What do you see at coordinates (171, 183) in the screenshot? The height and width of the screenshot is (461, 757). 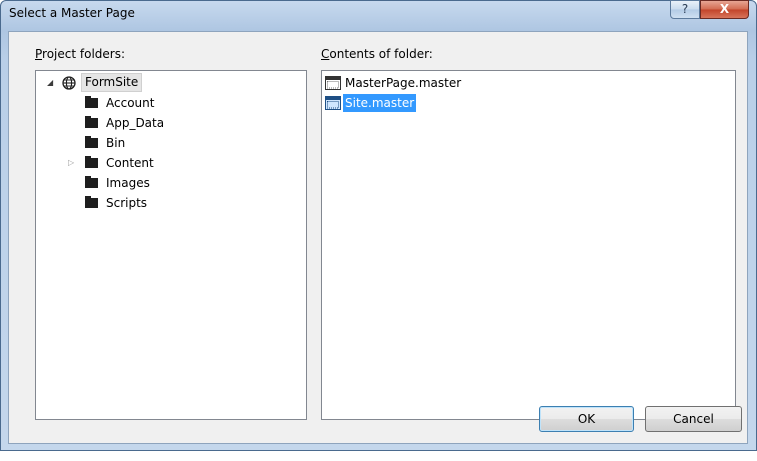 I see `tree-item-images: Images` at bounding box center [171, 183].